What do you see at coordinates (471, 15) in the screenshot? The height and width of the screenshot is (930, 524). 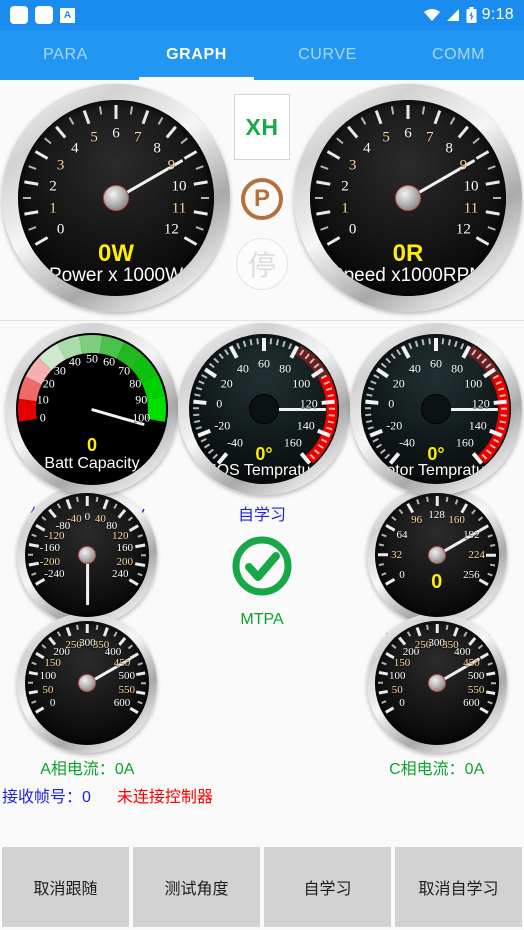 I see `battery-icon` at bounding box center [471, 15].